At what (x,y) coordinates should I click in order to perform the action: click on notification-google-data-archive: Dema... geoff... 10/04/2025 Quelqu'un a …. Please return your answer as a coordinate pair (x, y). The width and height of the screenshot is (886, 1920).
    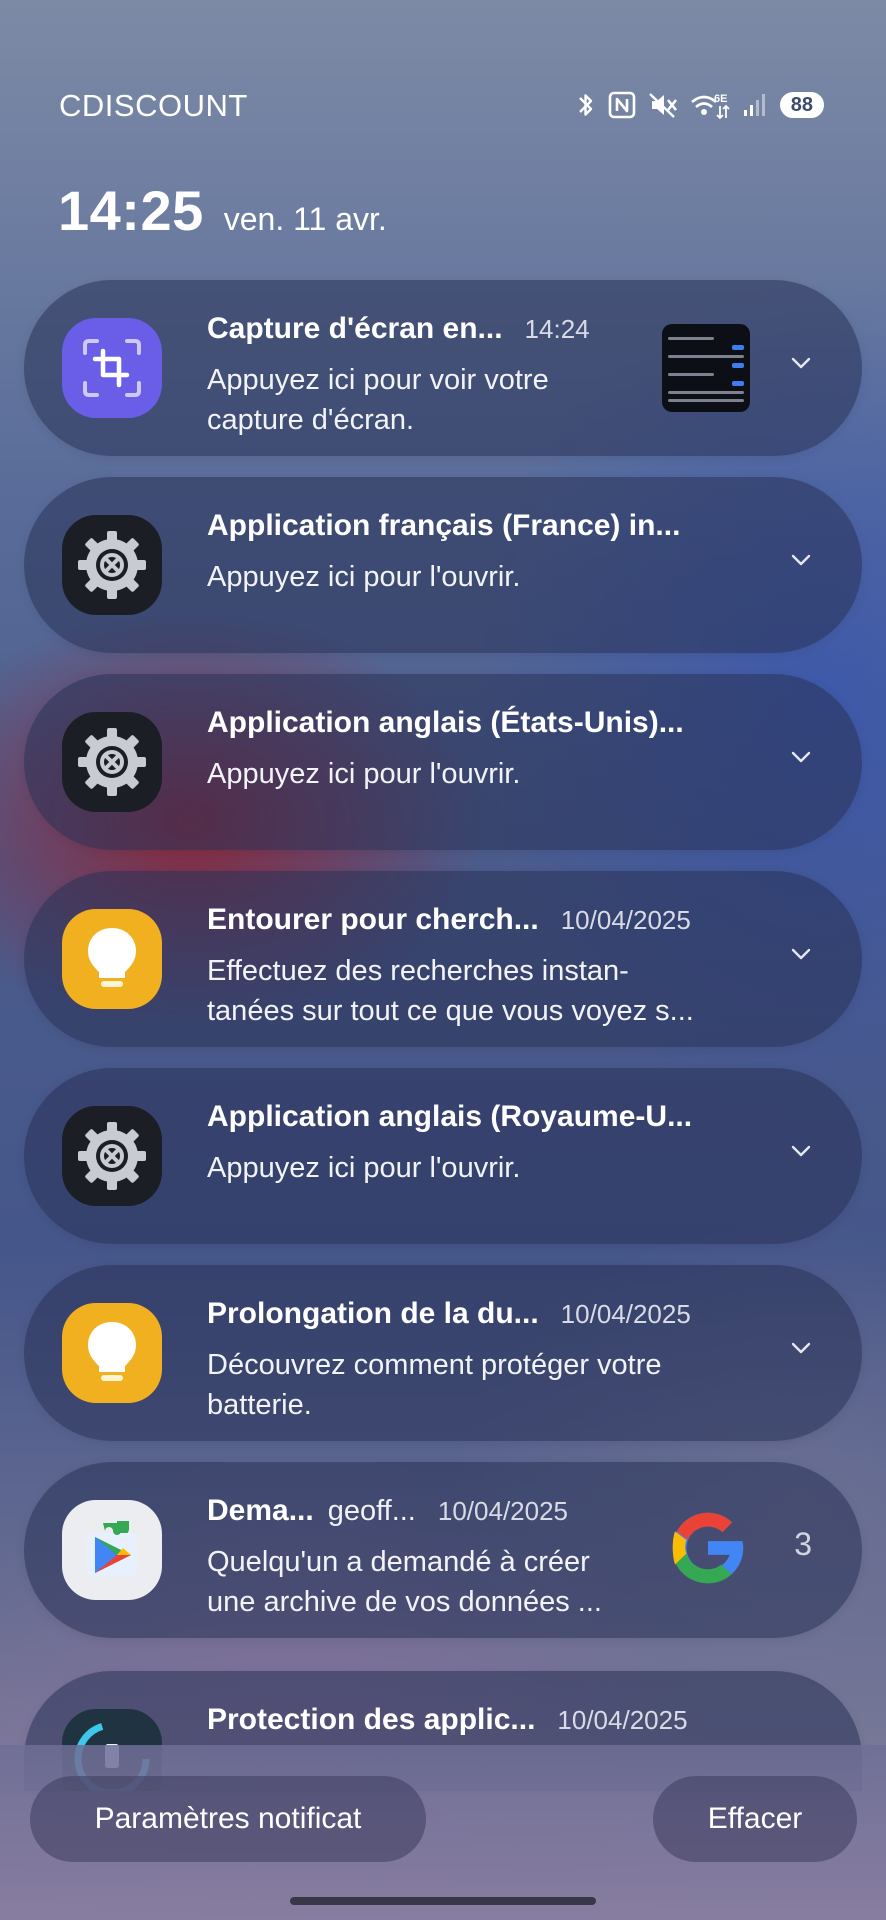
    Looking at the image, I should click on (443, 1550).